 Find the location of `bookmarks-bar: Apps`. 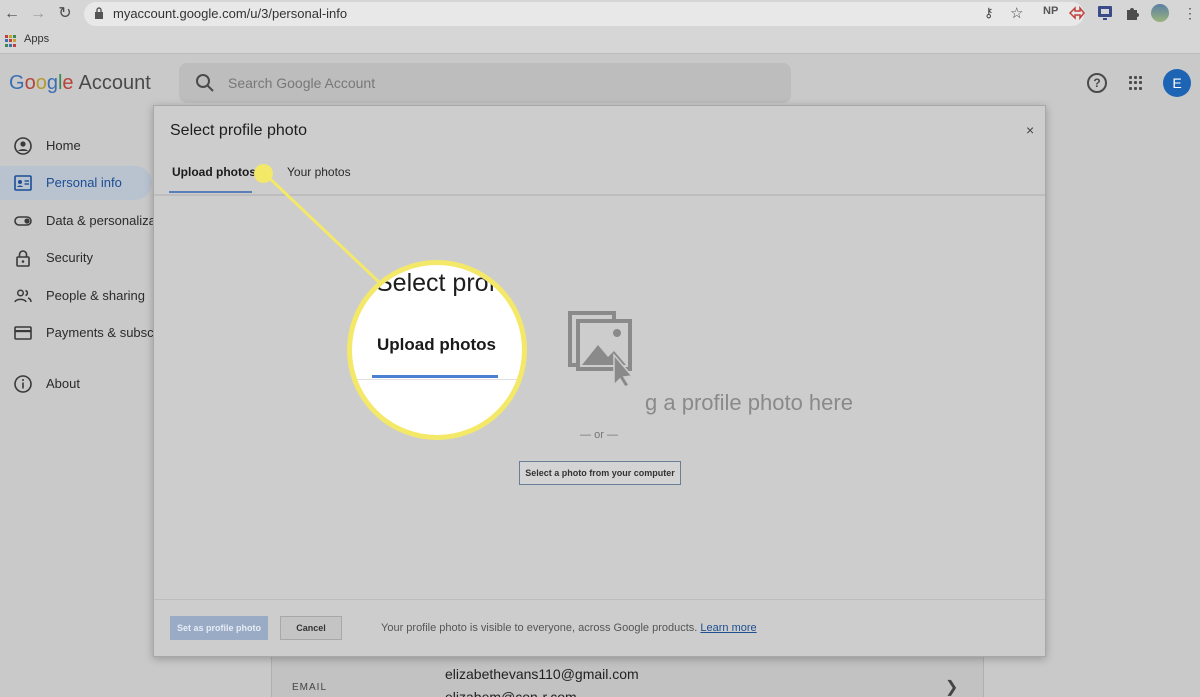

bookmarks-bar: Apps is located at coordinates (600, 41).